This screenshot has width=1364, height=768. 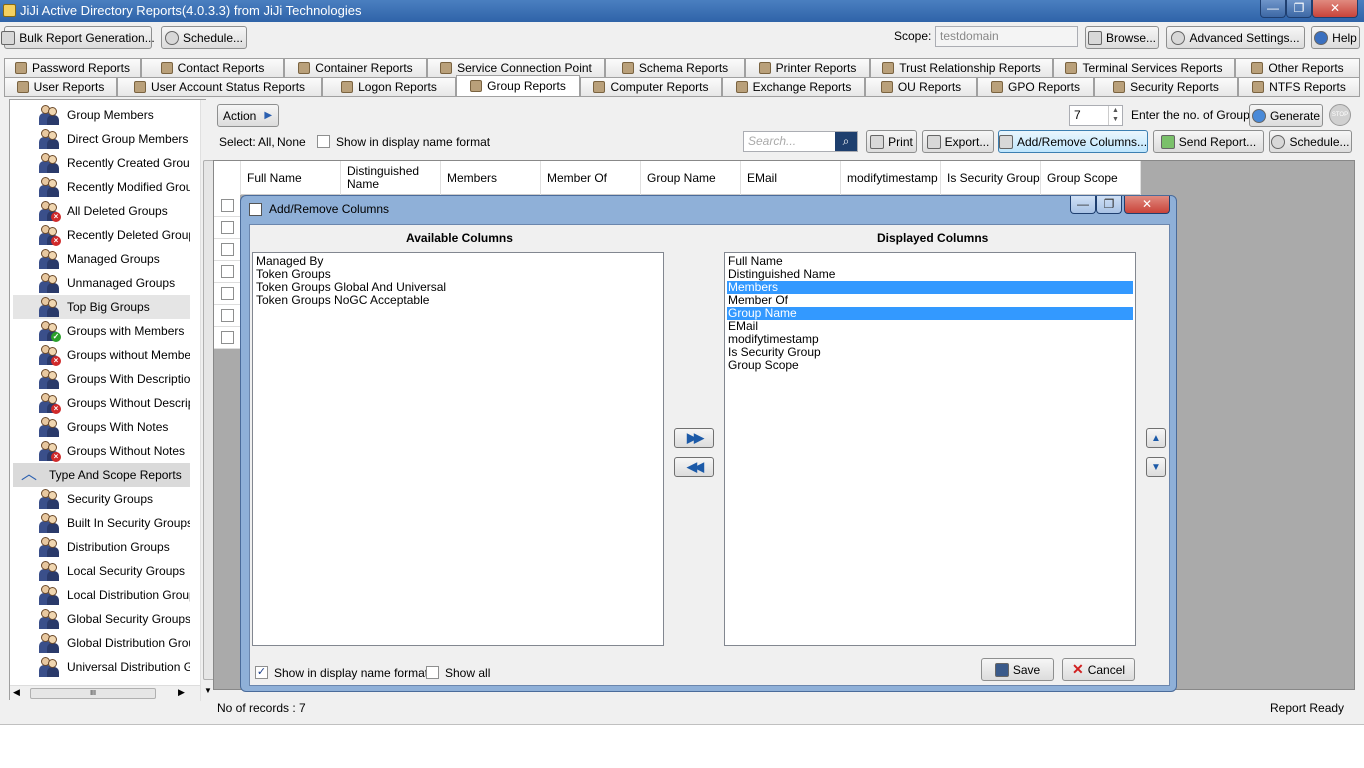 What do you see at coordinates (930, 274) in the screenshot?
I see `list-item: Distinguished Name` at bounding box center [930, 274].